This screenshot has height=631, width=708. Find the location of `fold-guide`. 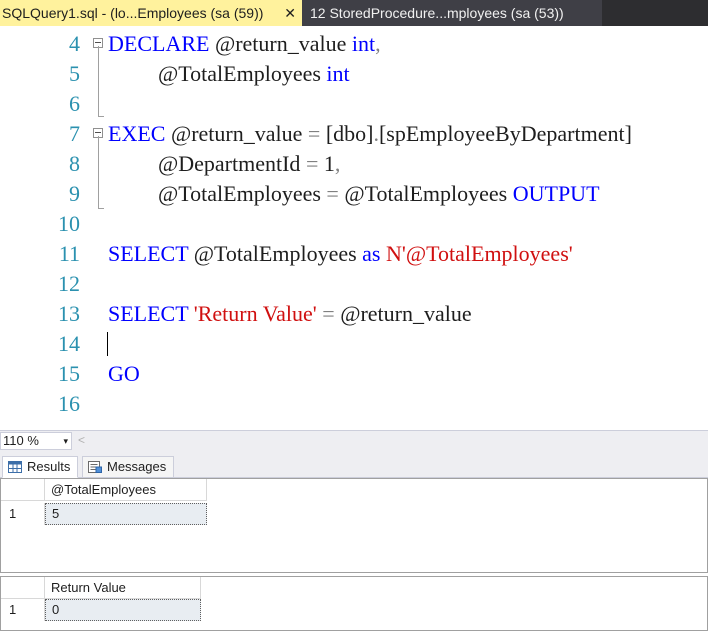

fold-guide is located at coordinates (98, 172).